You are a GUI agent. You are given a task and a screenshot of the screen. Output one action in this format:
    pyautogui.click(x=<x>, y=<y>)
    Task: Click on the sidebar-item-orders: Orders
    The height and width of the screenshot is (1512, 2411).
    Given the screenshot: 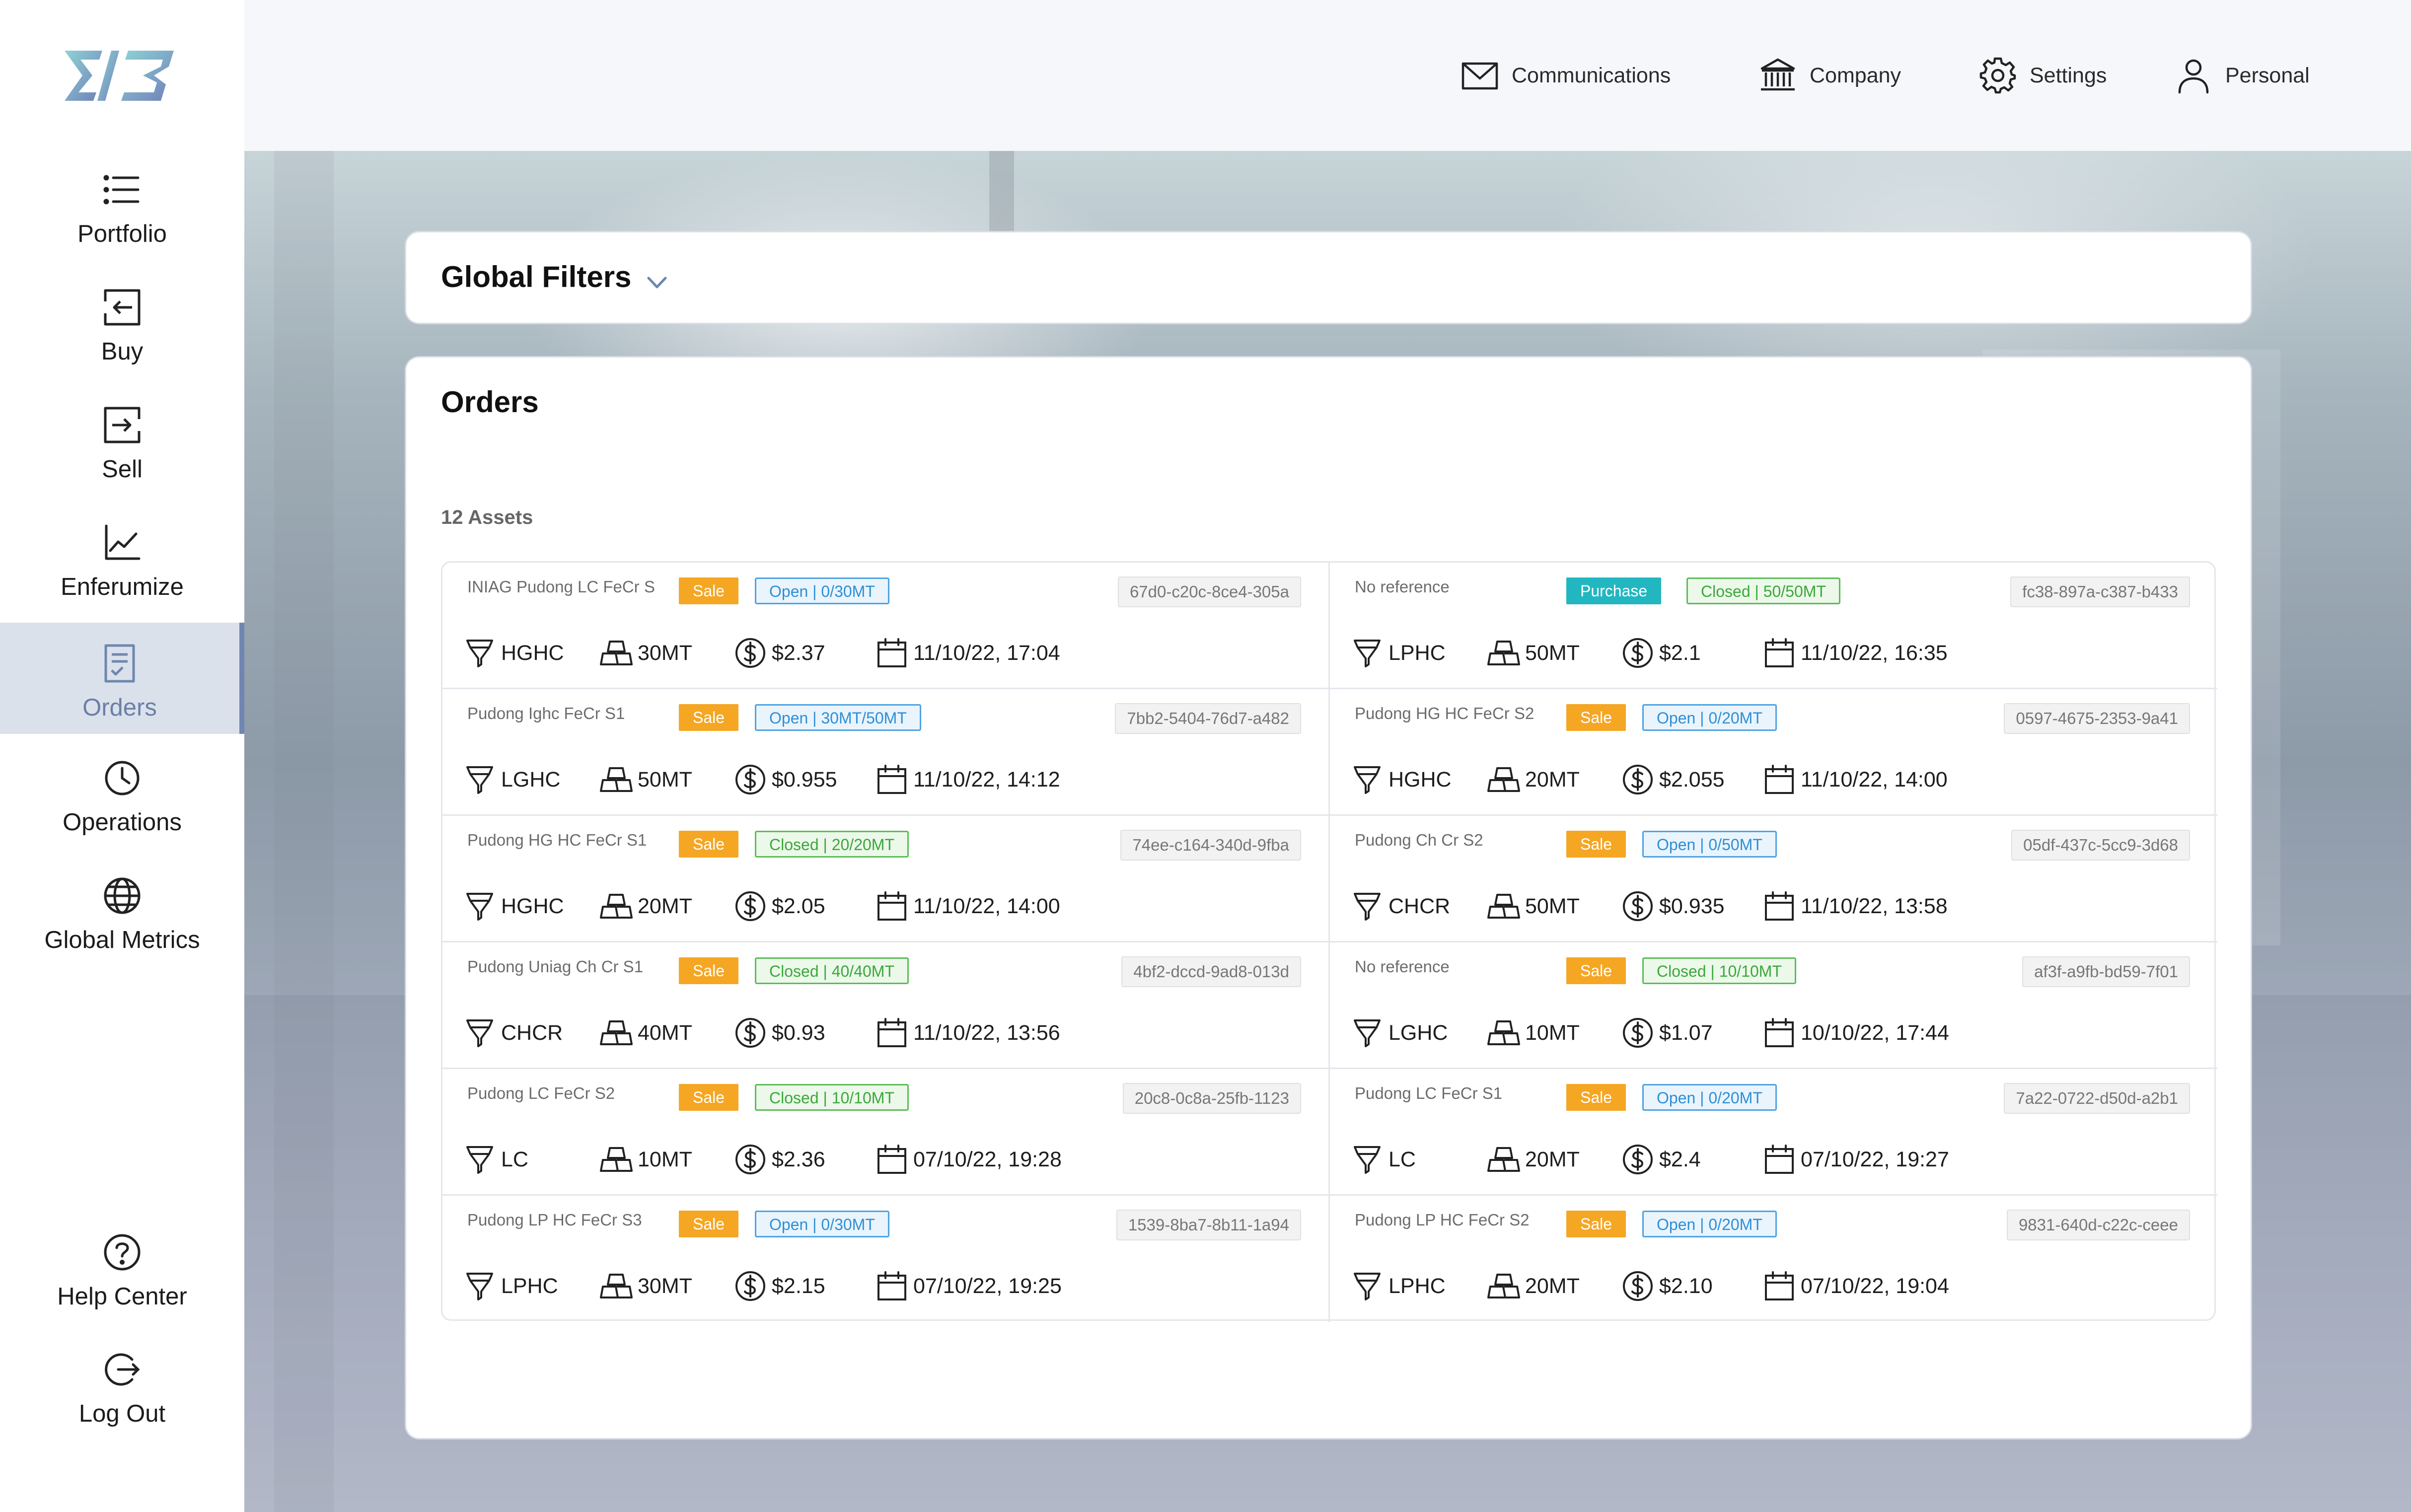 What is the action you would take?
    pyautogui.click(x=122, y=678)
    